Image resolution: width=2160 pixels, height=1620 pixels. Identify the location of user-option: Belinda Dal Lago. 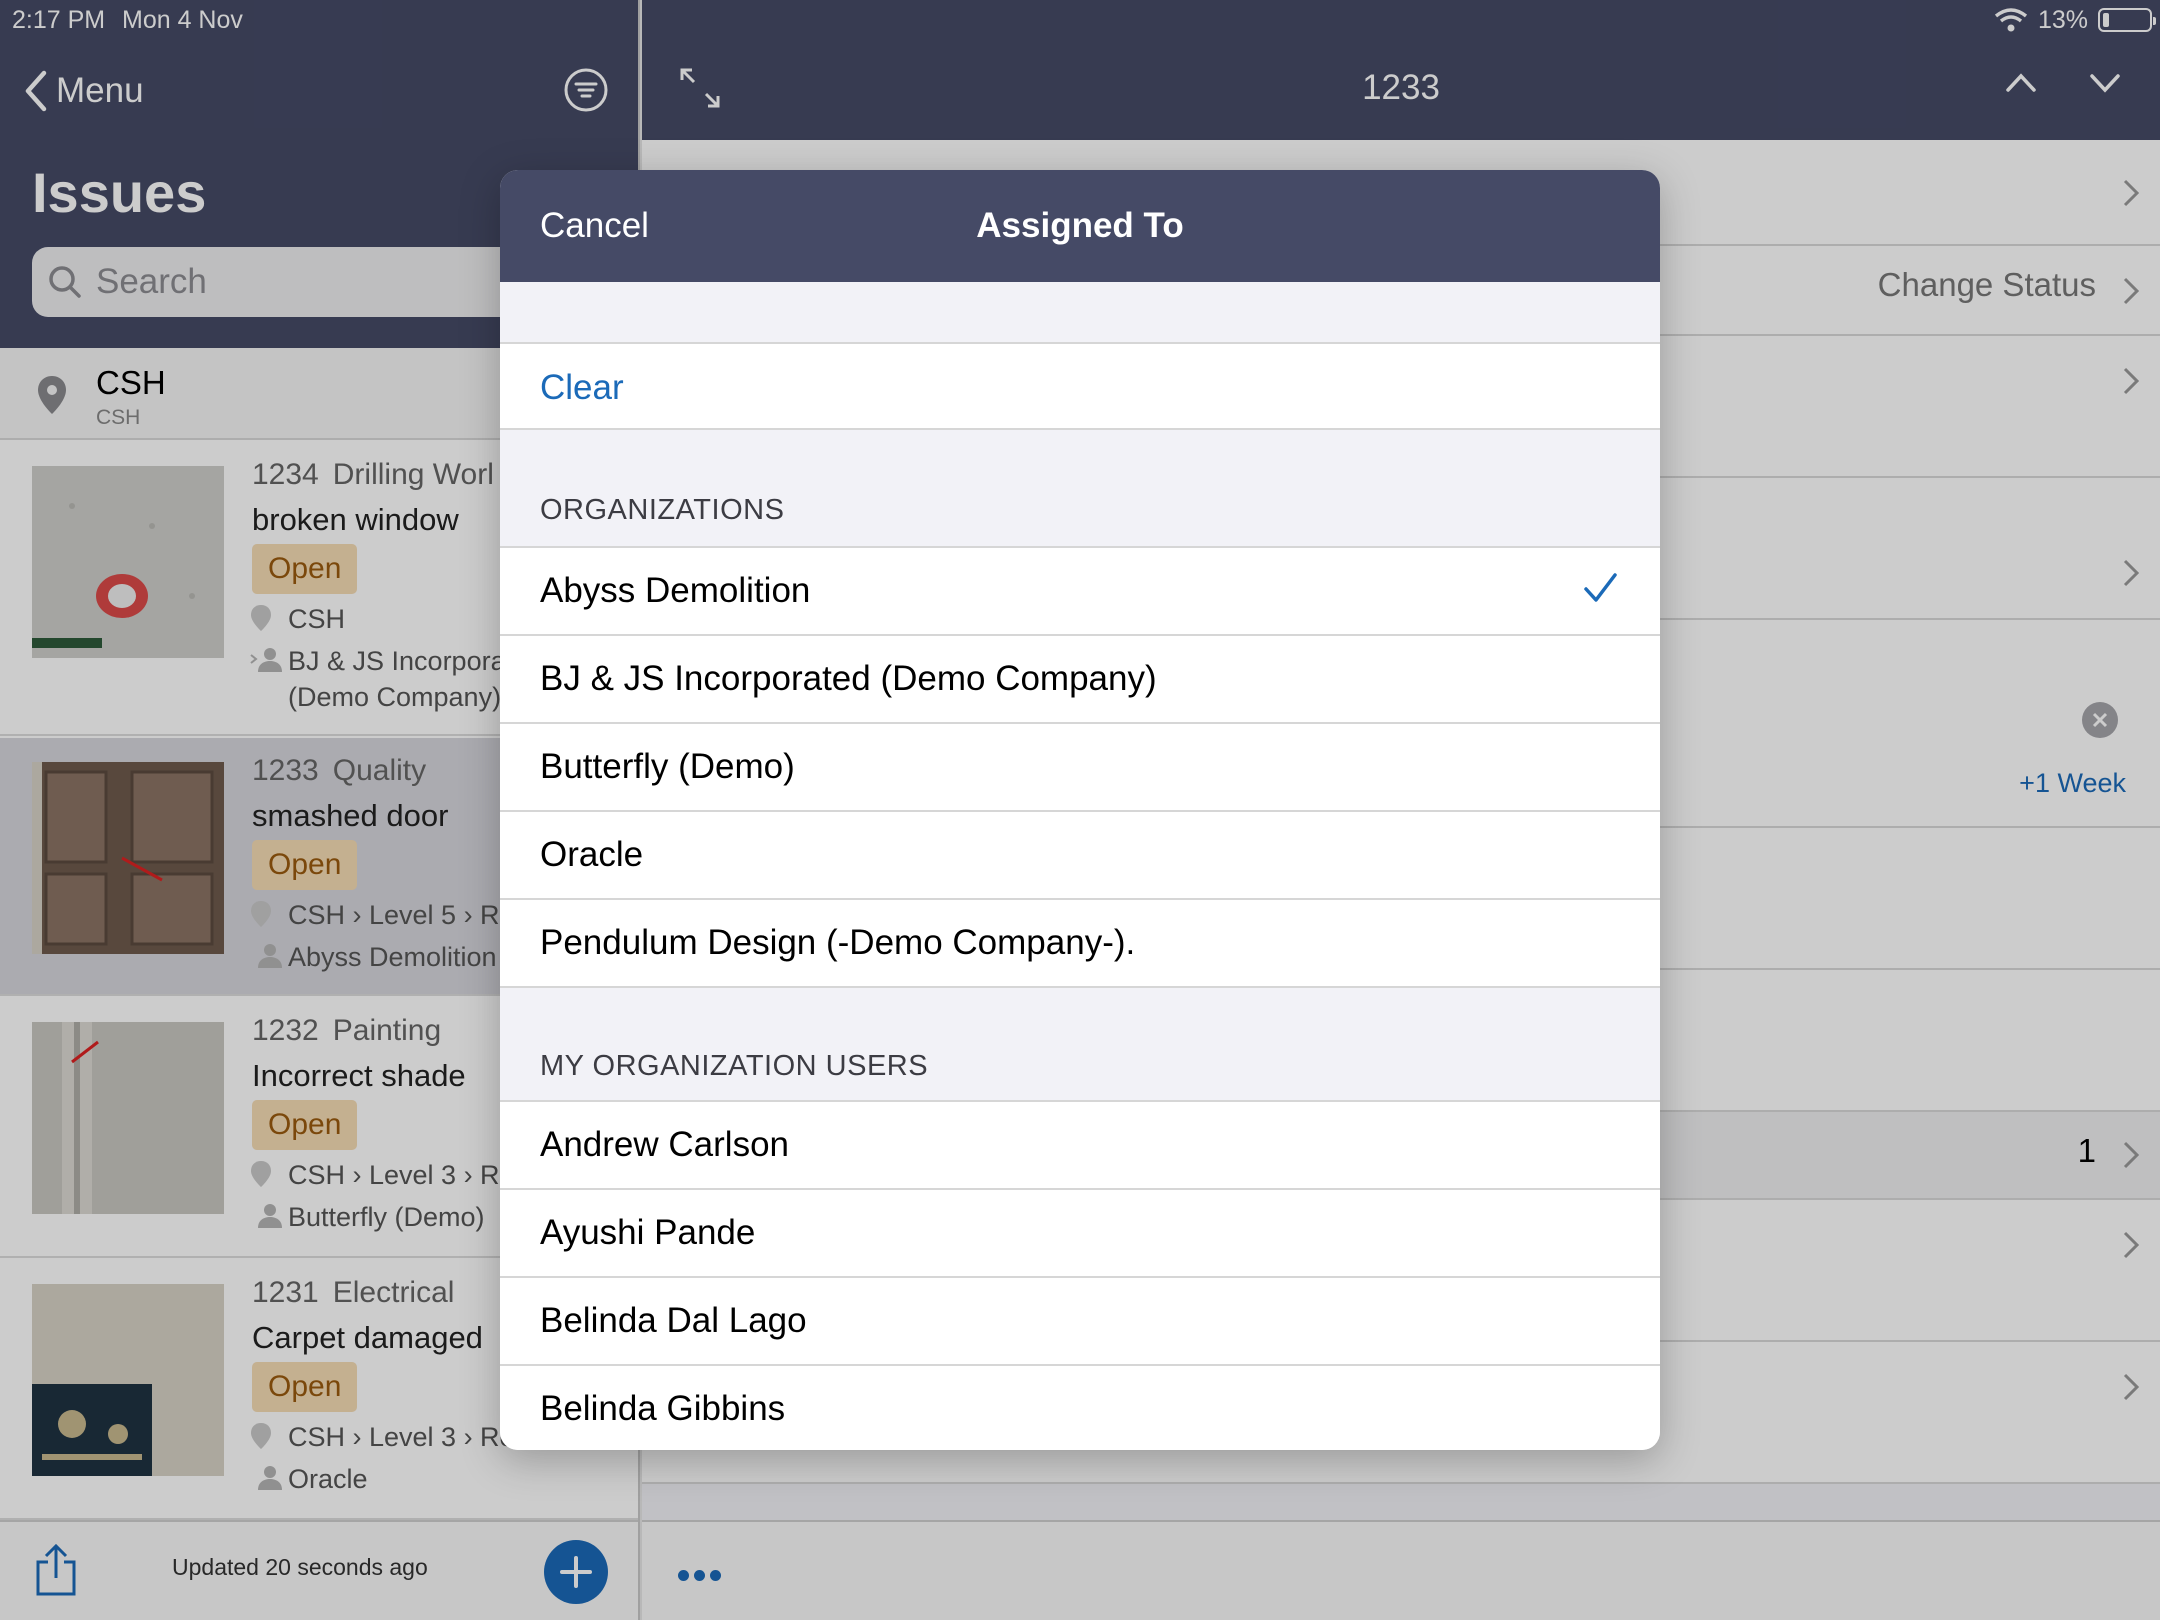
(1080, 1322).